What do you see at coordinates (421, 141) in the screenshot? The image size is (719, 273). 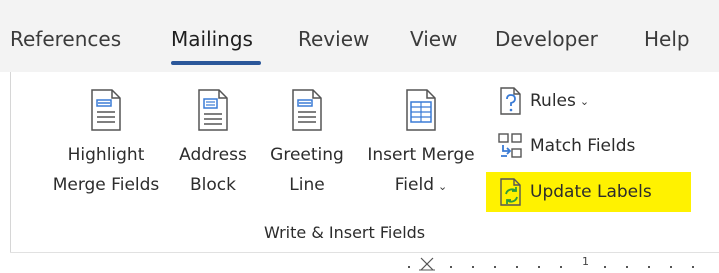 I see `insert-merge-field-button: Insert Merge Field ⌄` at bounding box center [421, 141].